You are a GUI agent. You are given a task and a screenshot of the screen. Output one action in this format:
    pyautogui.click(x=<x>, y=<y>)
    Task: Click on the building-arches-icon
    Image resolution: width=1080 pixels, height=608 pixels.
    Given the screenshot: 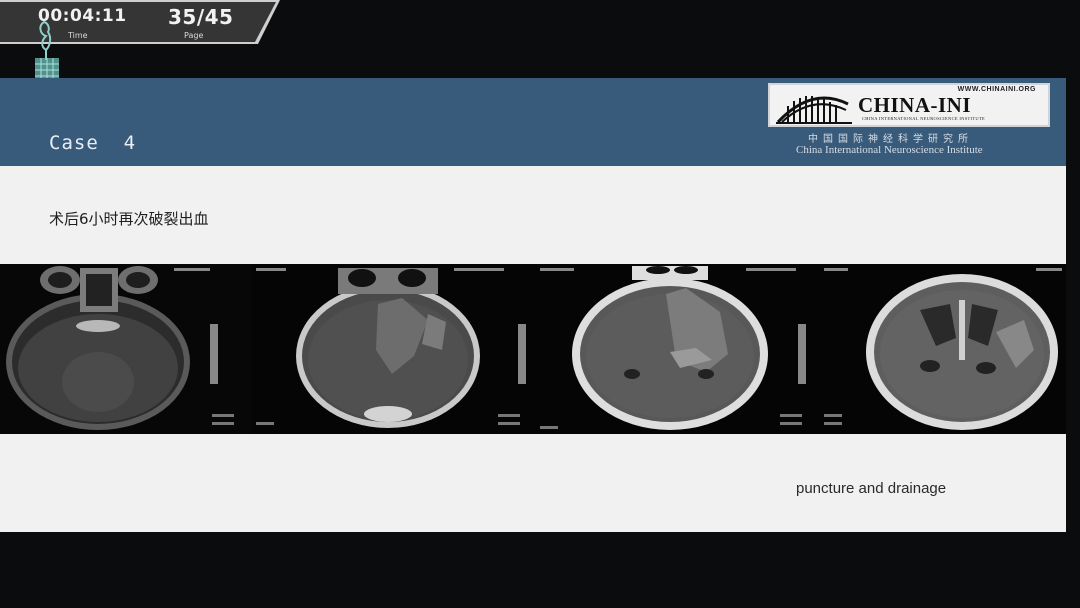 What is the action you would take?
    pyautogui.click(x=814, y=110)
    